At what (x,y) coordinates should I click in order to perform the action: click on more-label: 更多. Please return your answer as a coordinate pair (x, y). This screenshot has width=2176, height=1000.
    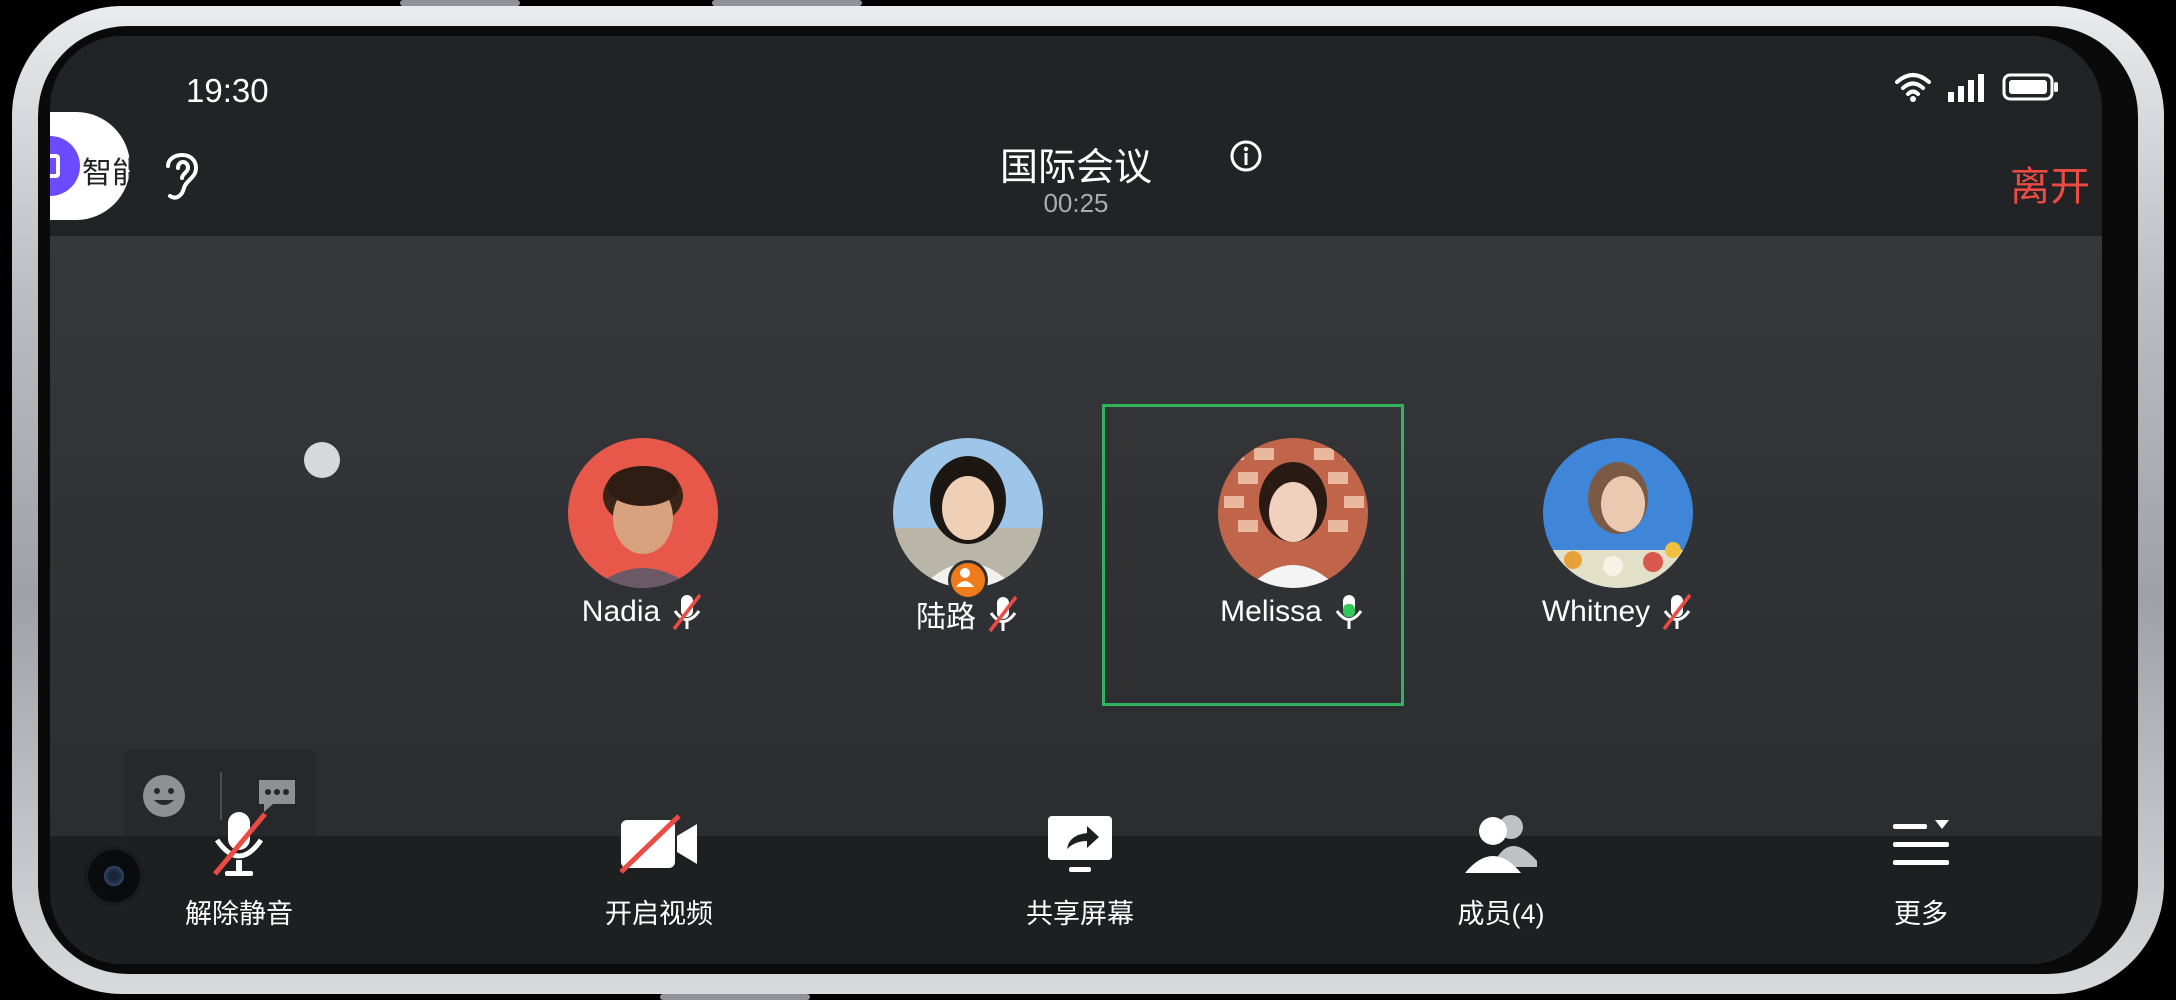
    Looking at the image, I should click on (1921, 914).